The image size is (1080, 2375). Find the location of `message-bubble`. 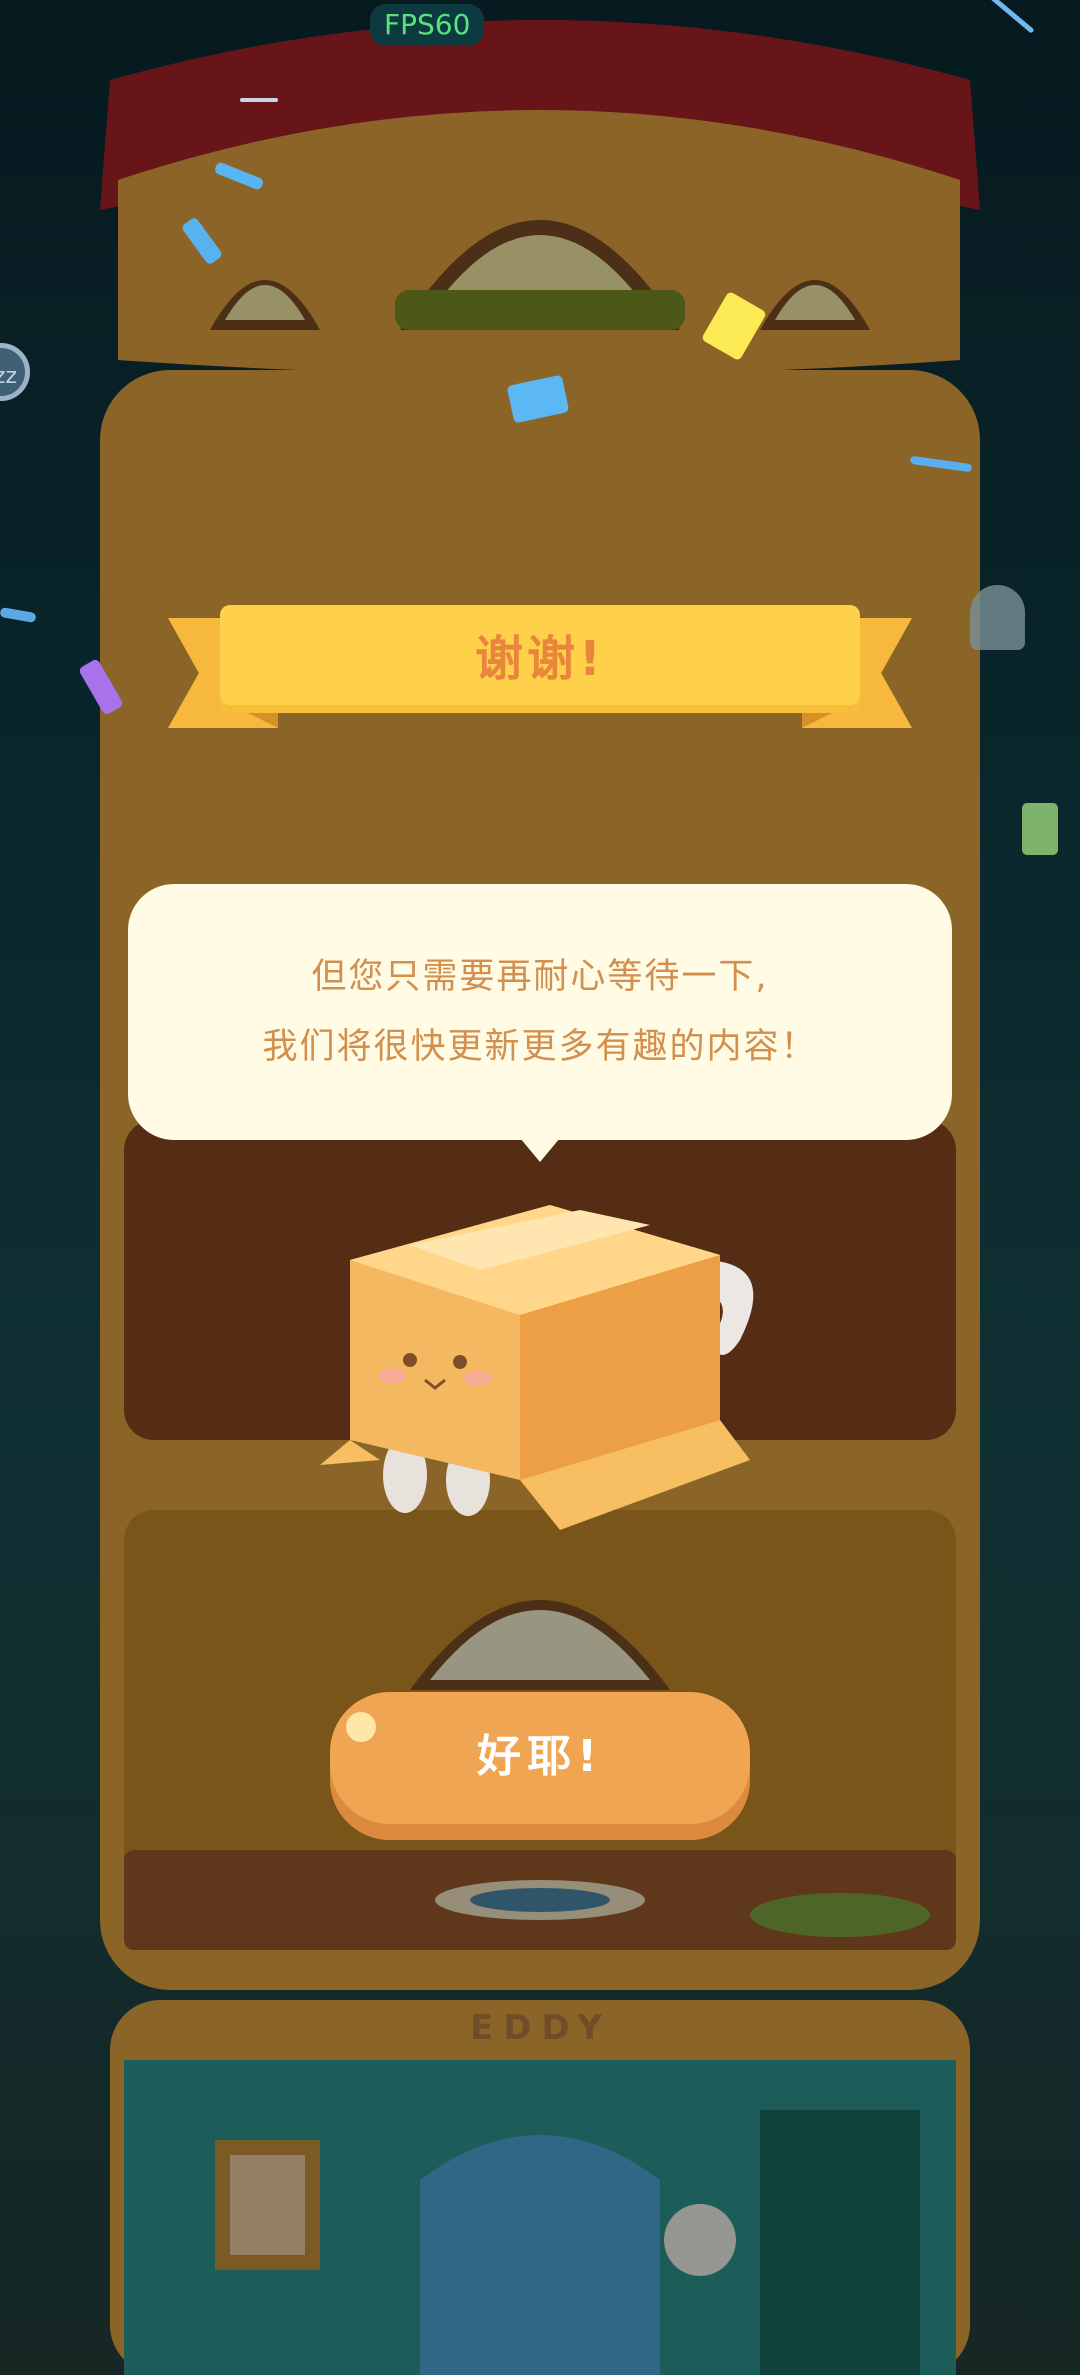

message-bubble is located at coordinates (540, 1012).